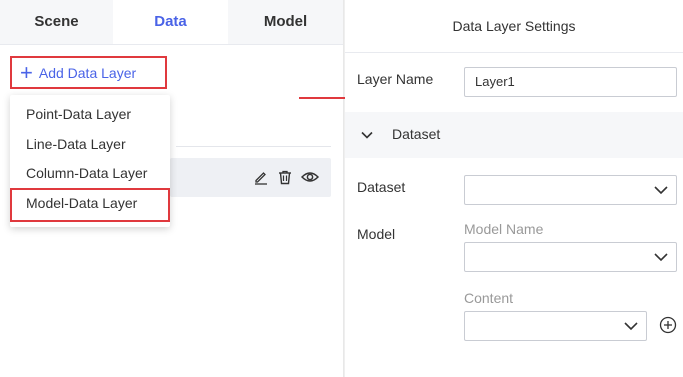  What do you see at coordinates (261, 177) in the screenshot?
I see `edit-icon` at bounding box center [261, 177].